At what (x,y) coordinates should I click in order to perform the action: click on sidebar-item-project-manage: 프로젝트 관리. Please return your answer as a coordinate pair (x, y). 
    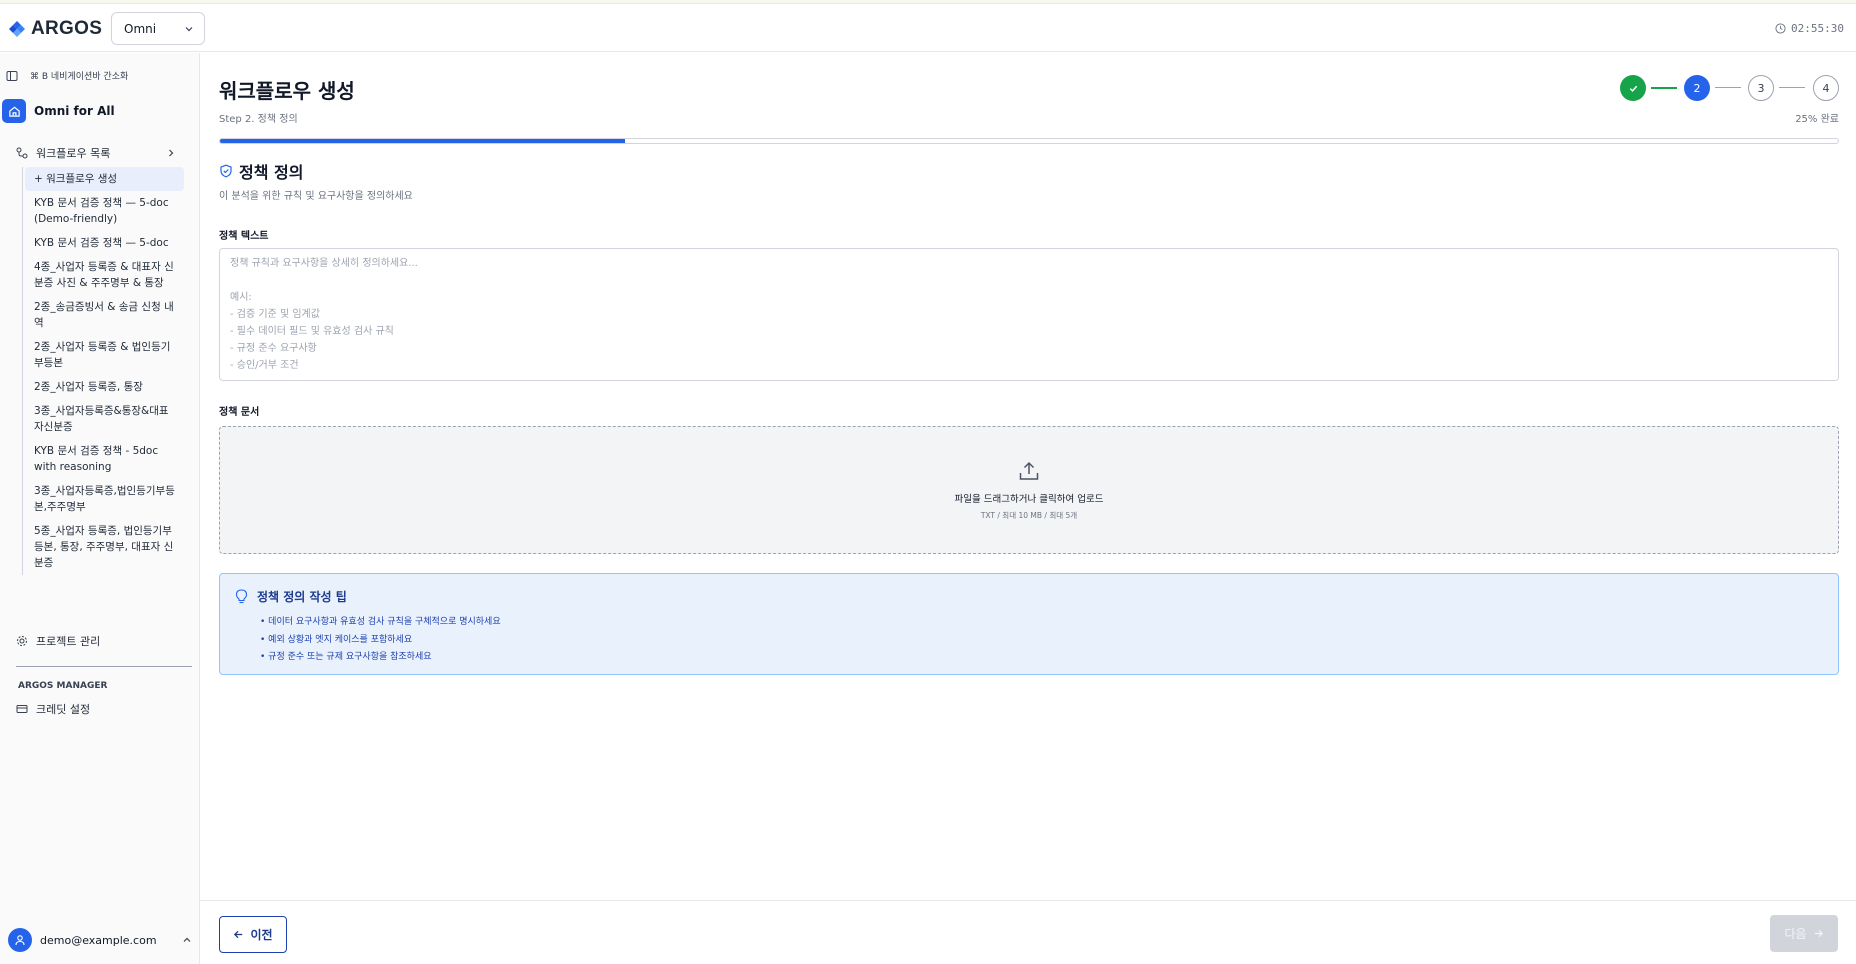
    Looking at the image, I should click on (58, 641).